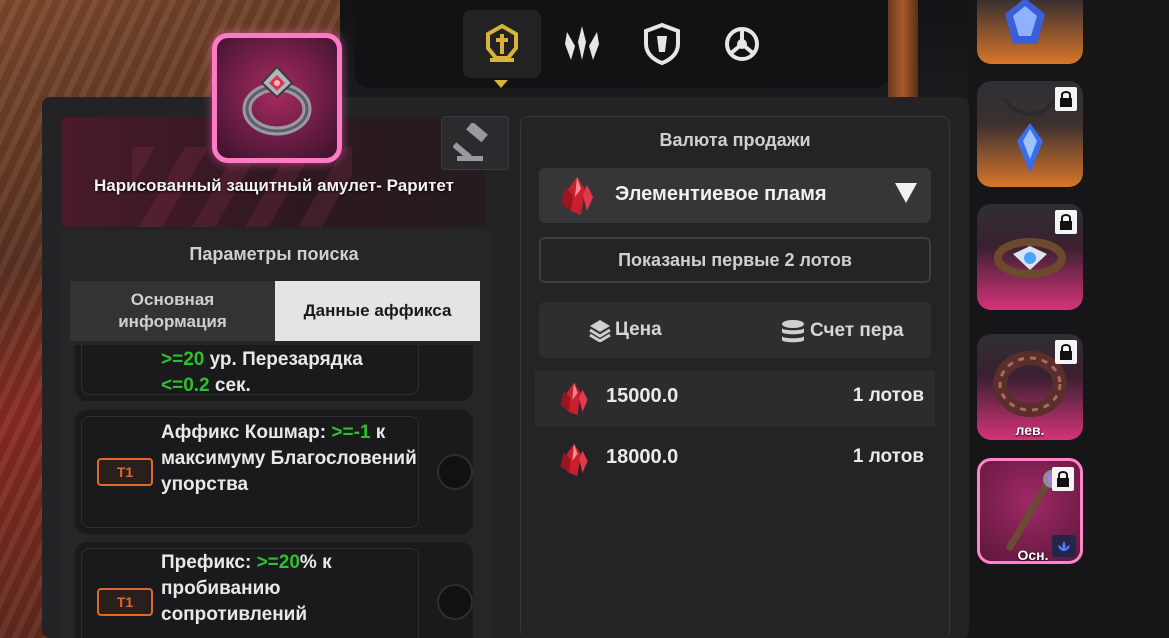 The image size is (1169, 638). I want to click on crosshair-icon, so click(742, 44).